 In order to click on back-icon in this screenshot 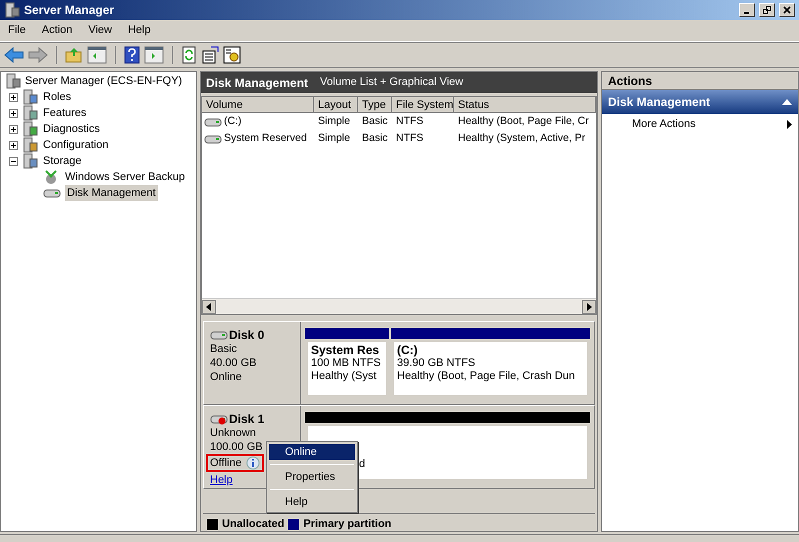, I will do `click(14, 55)`.